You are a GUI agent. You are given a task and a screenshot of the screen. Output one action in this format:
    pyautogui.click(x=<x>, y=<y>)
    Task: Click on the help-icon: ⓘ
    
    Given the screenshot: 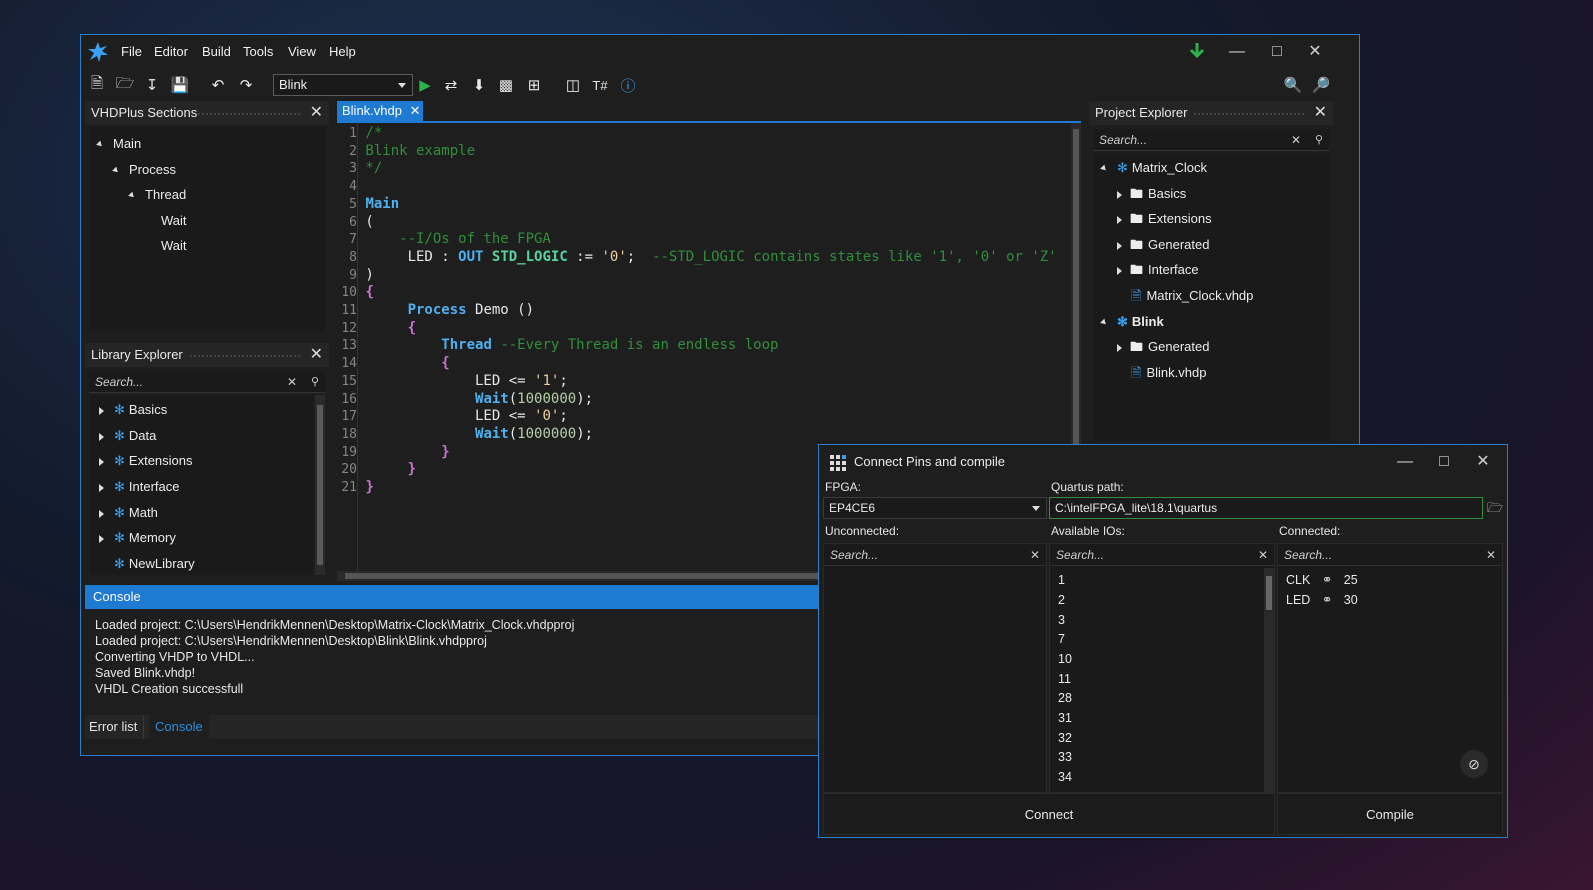 What is the action you would take?
    pyautogui.click(x=628, y=85)
    